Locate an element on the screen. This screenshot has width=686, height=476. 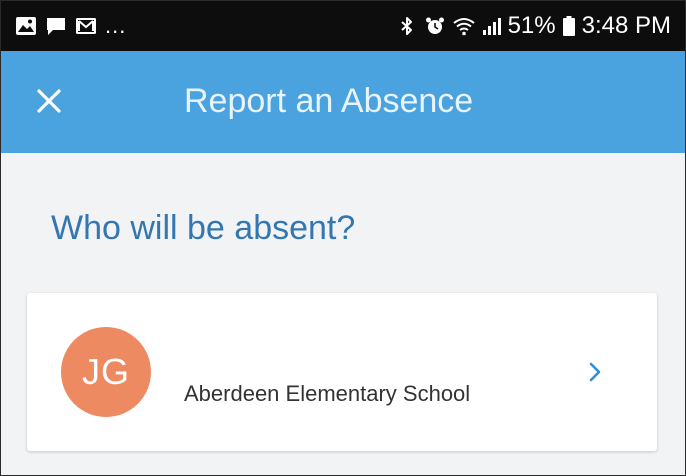
battery-percent: 51% is located at coordinates (531, 25).